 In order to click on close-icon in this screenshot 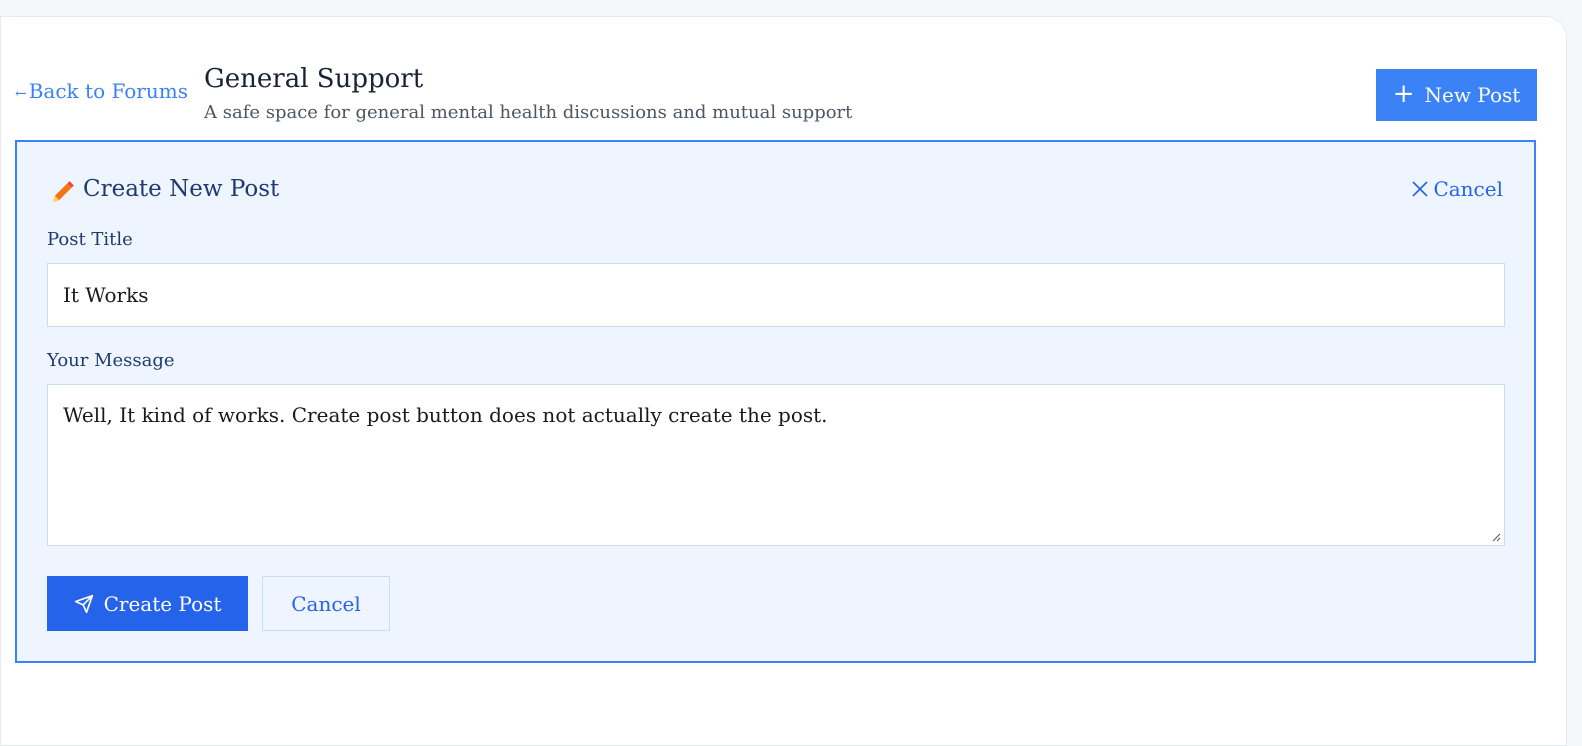, I will do `click(1420, 189)`.